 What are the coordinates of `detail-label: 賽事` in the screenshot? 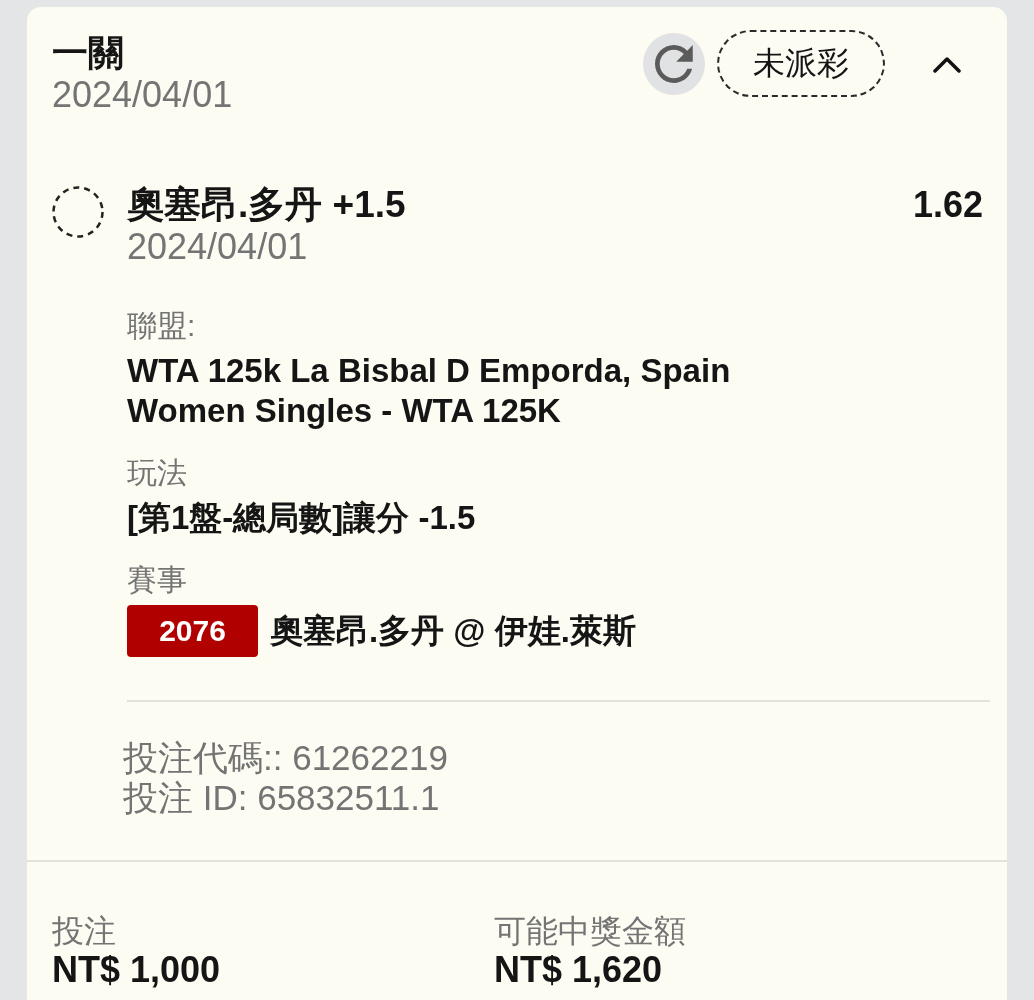 It's located at (157, 580).